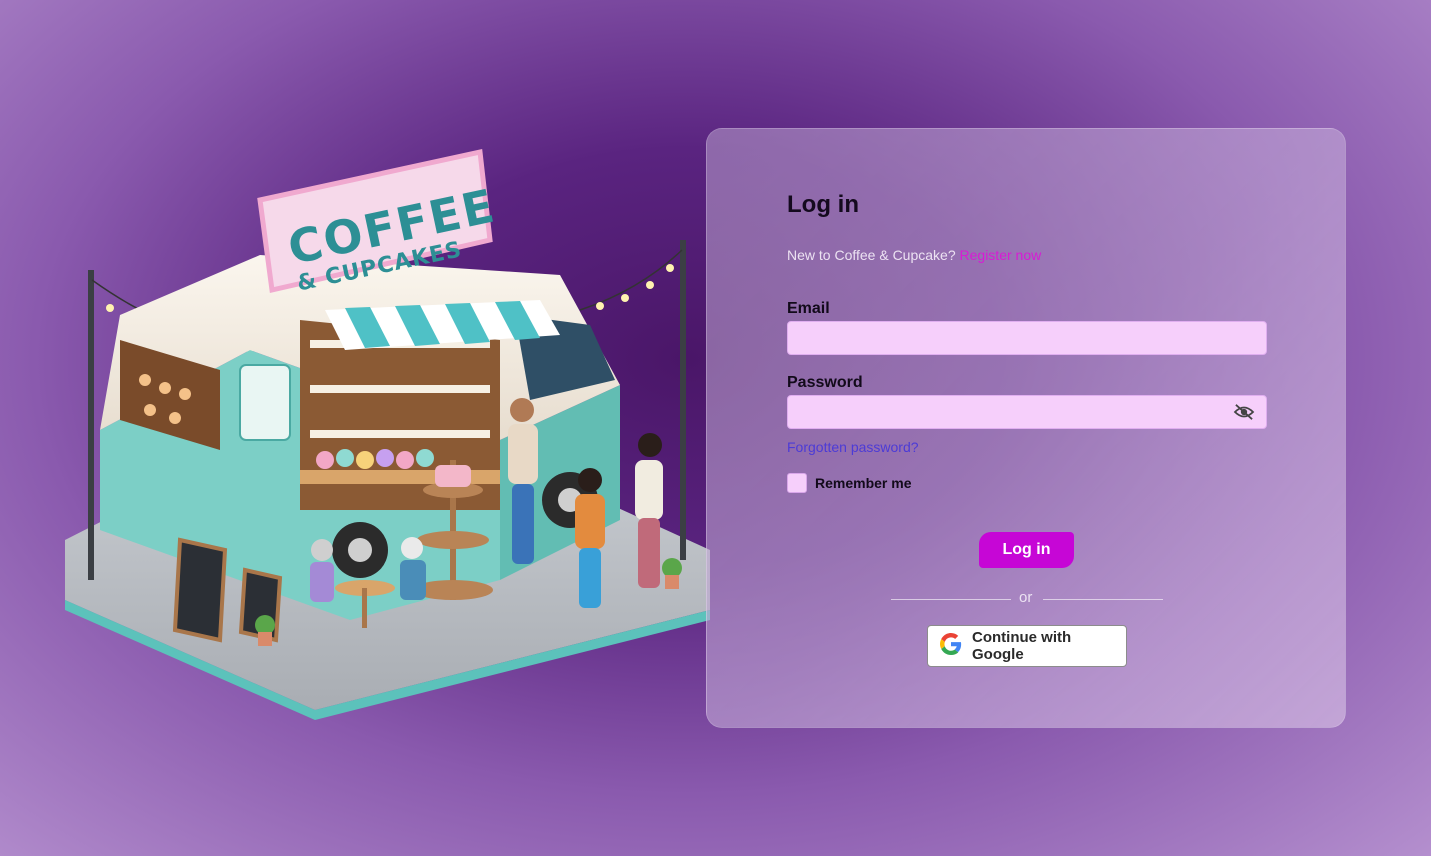  Describe the element at coordinates (951, 646) in the screenshot. I see `google-g-icon` at that location.